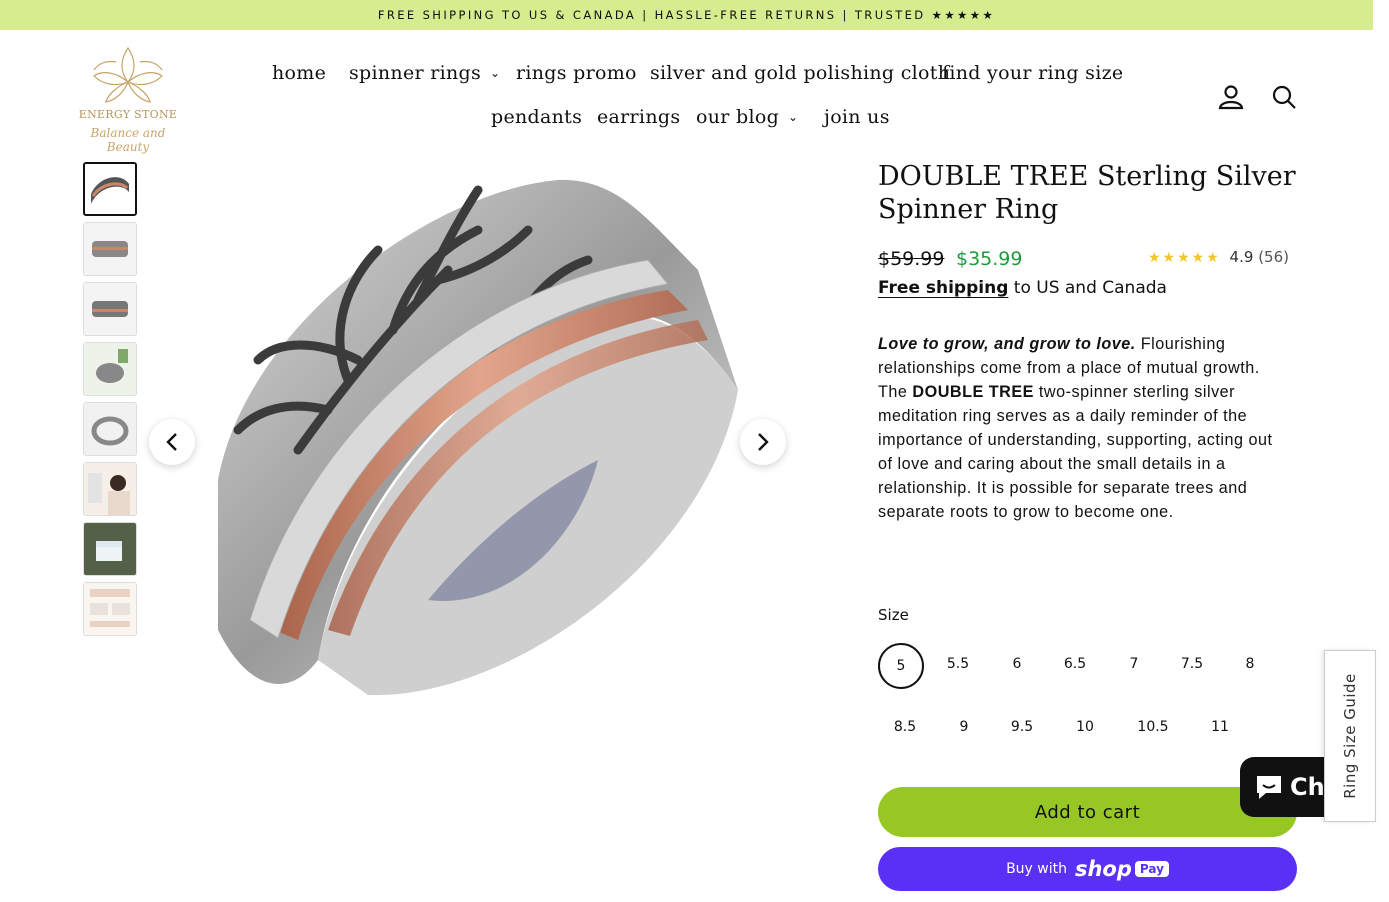  I want to click on original-price: $59.99, so click(911, 259).